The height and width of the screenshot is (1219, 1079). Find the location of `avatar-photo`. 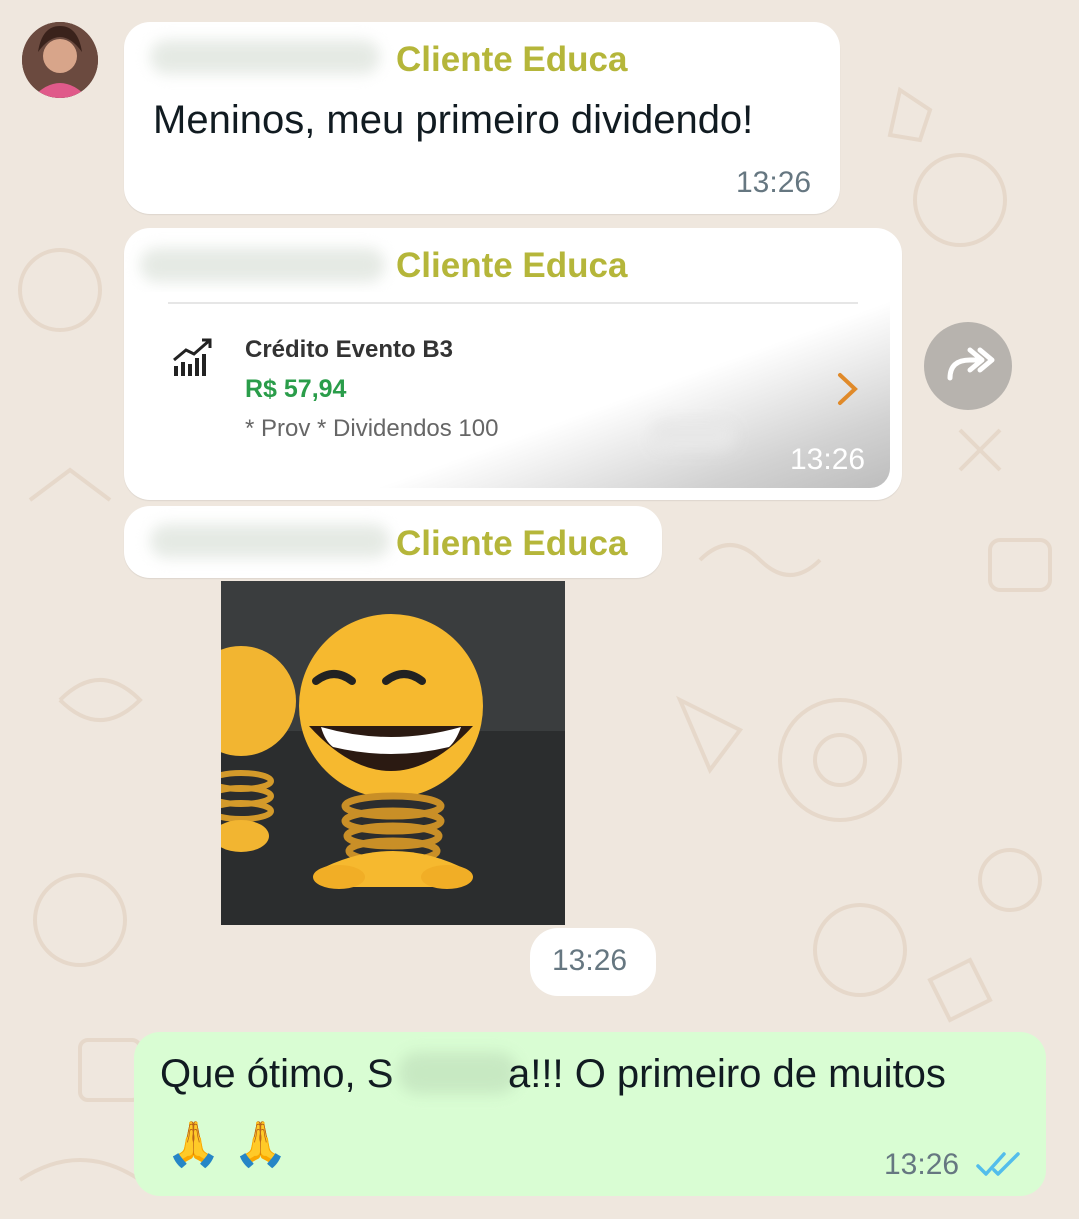

avatar-photo is located at coordinates (60, 60).